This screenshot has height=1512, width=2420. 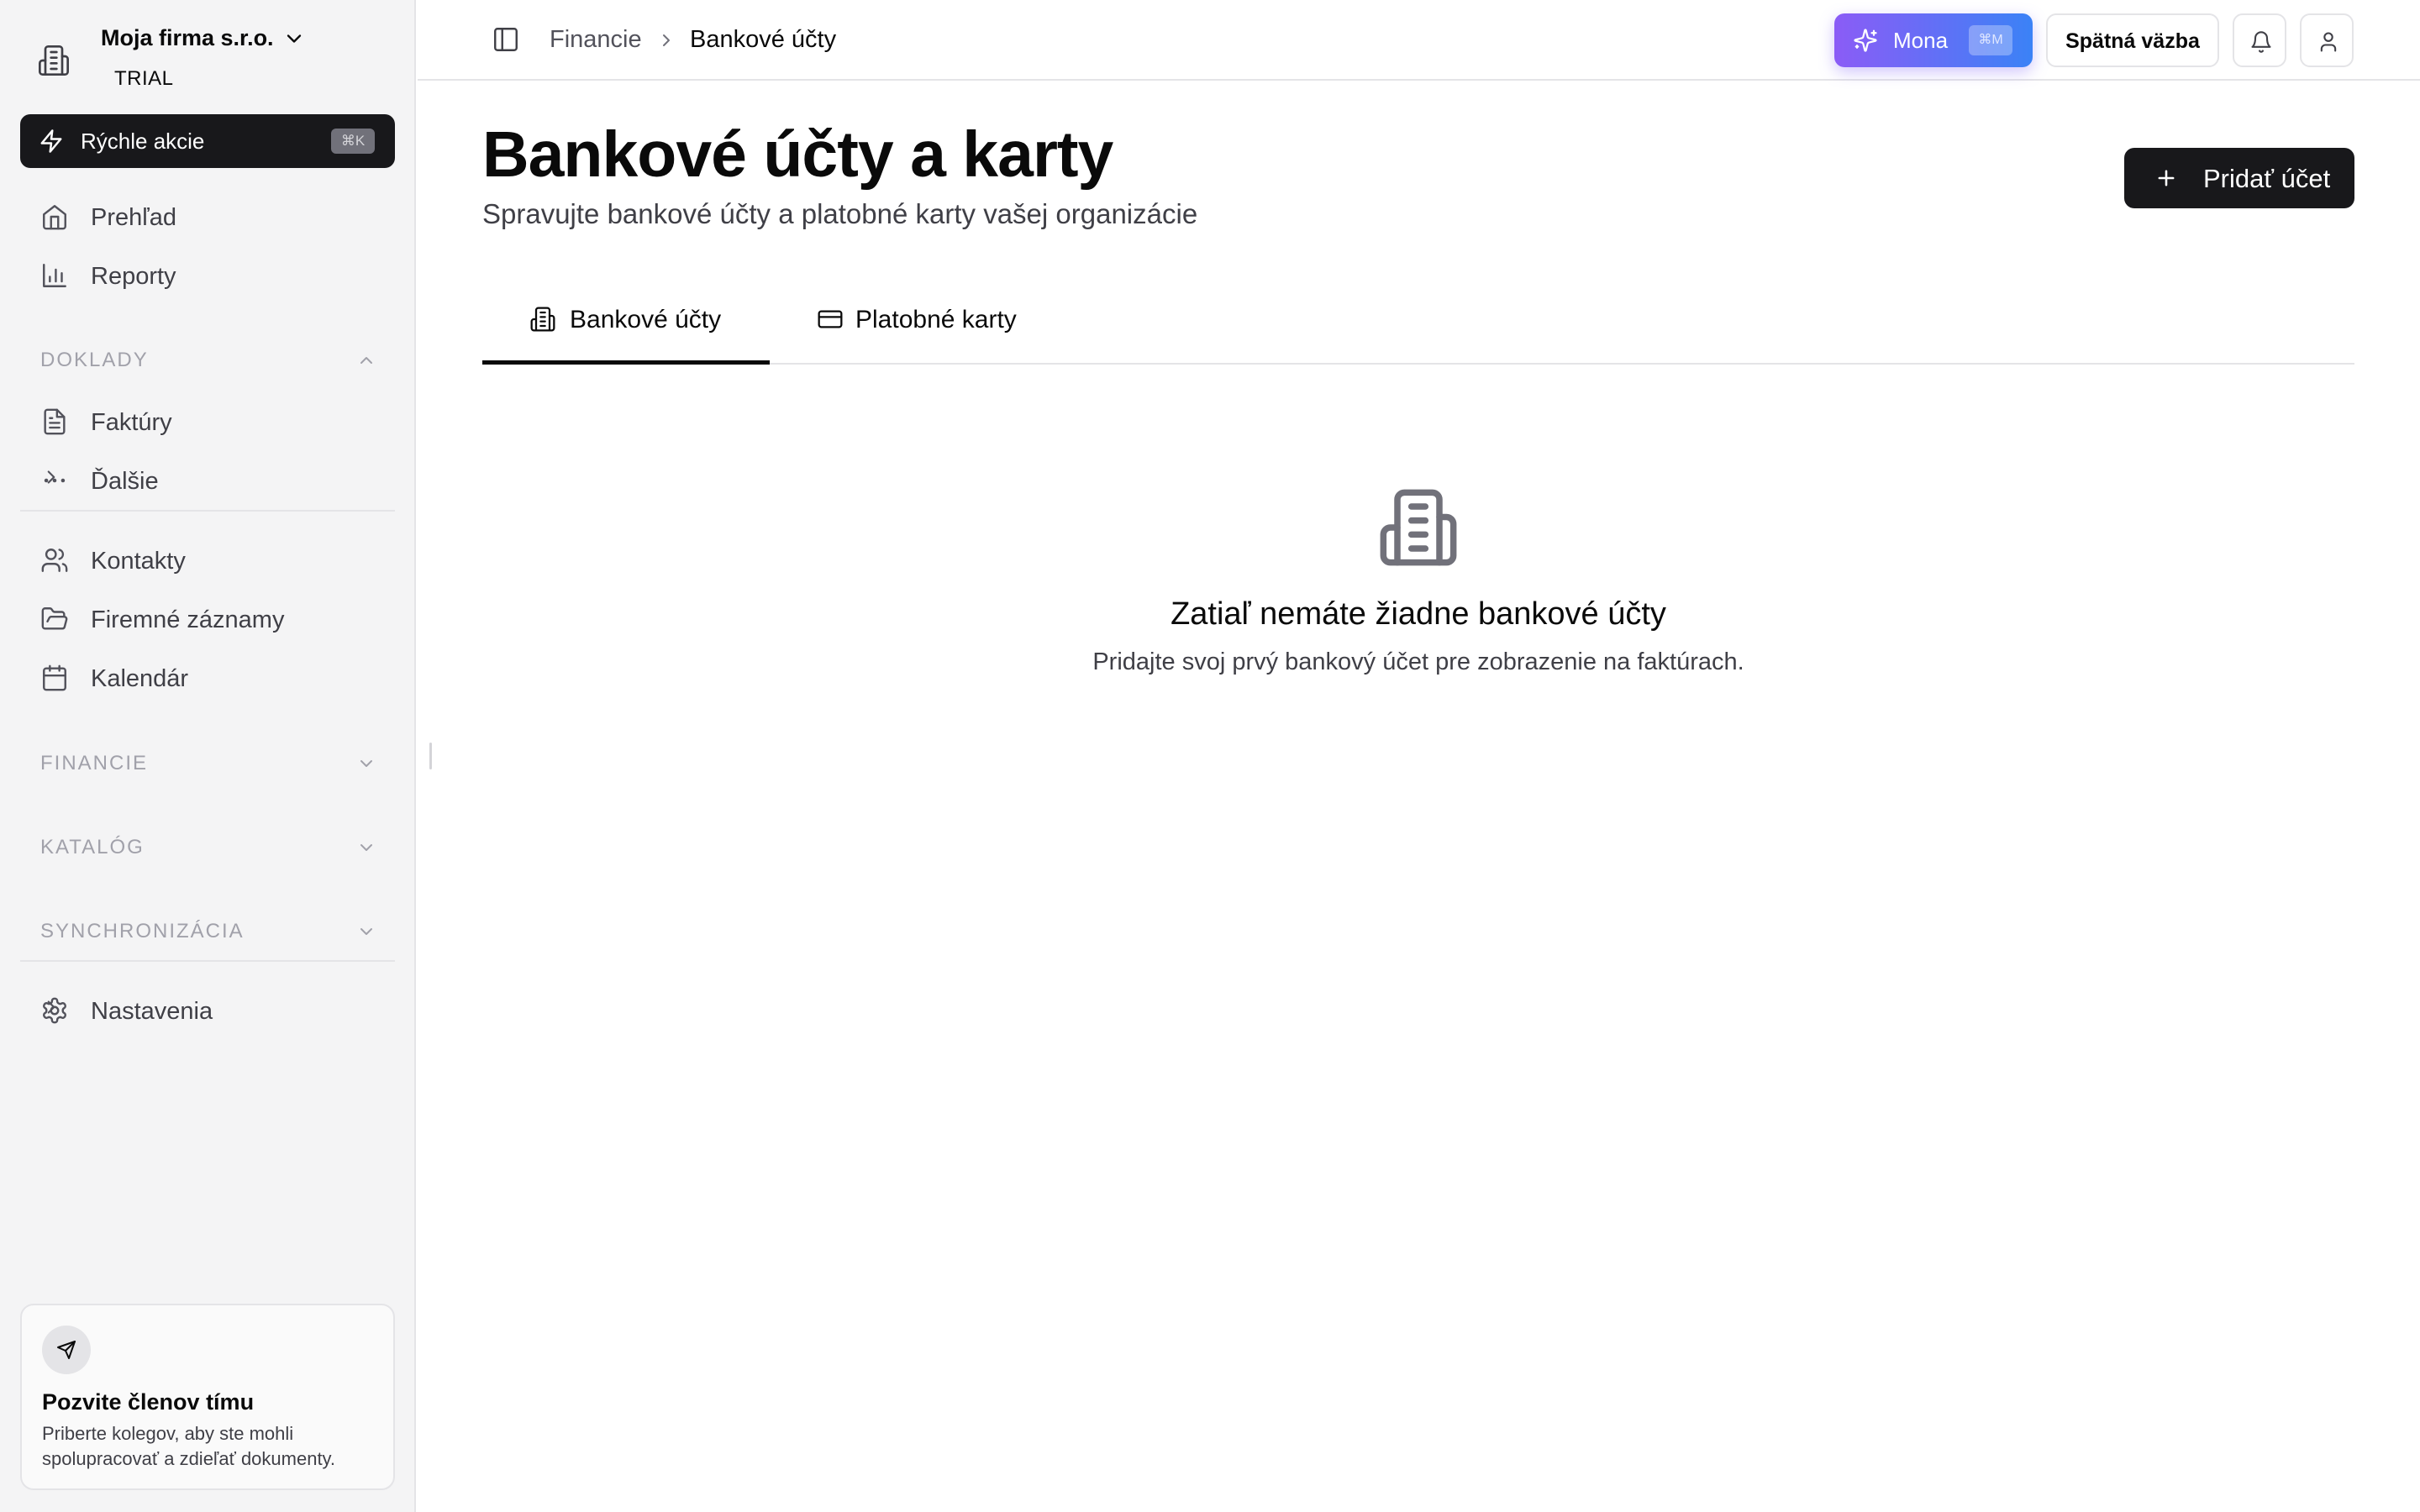 What do you see at coordinates (207, 480) in the screenshot?
I see `sidebar-item-dalsie: Ďalšie` at bounding box center [207, 480].